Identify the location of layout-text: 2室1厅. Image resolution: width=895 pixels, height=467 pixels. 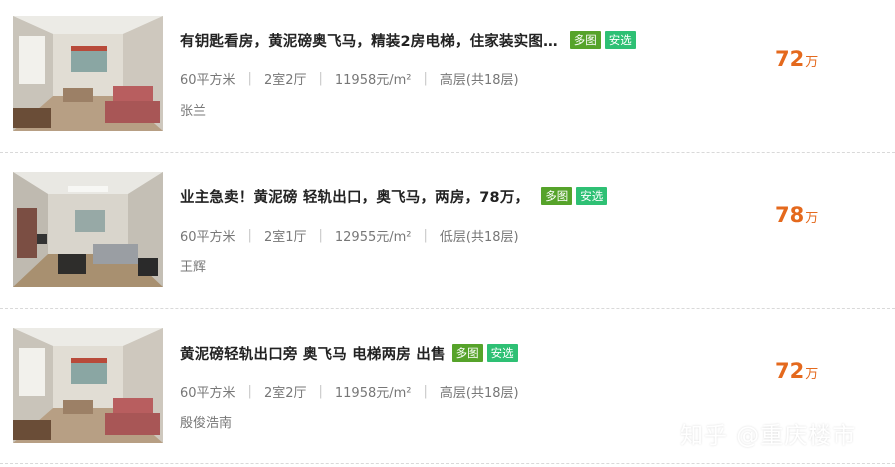
(285, 237).